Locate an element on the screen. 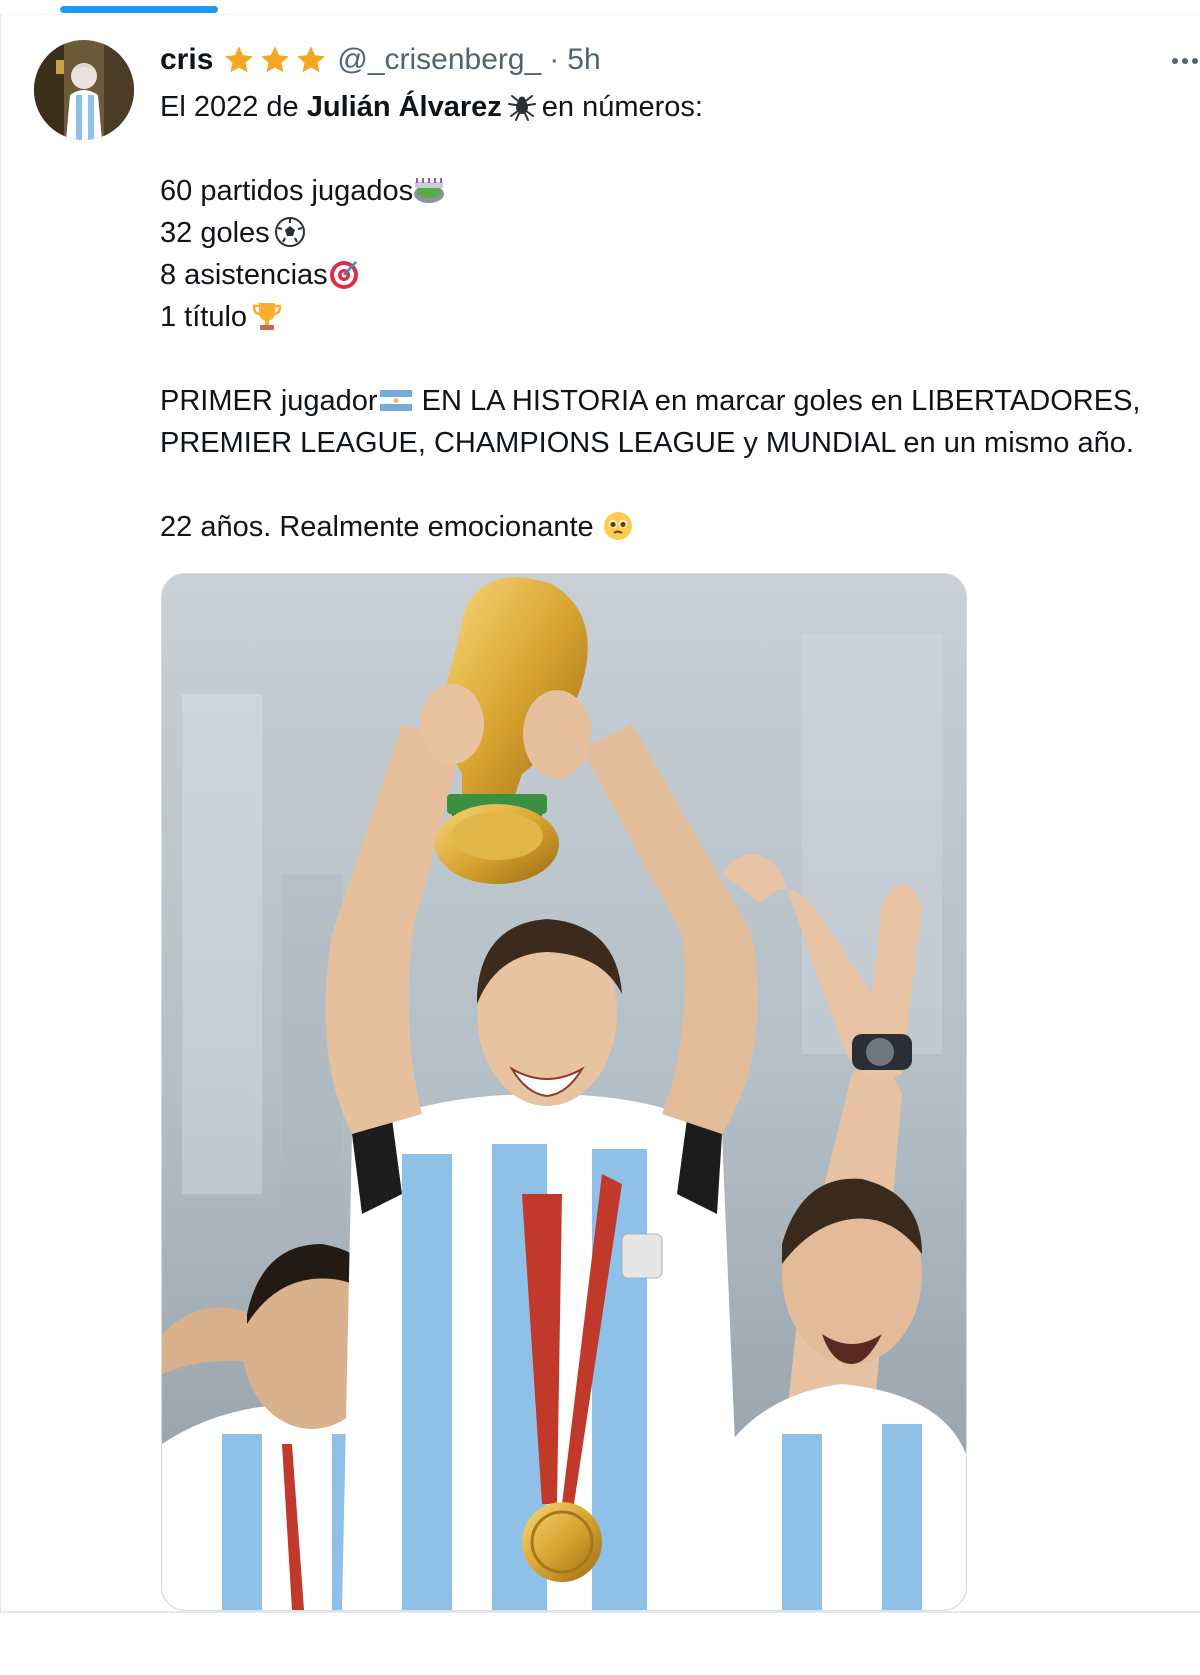 The width and height of the screenshot is (1200, 1675). argentina-flag-emoji is located at coordinates (395, 400).